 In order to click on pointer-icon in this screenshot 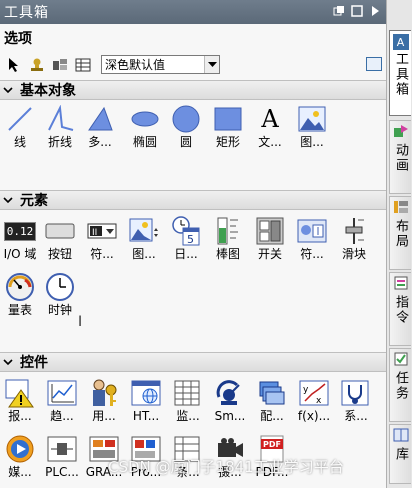, I will do `click(14, 65)`.